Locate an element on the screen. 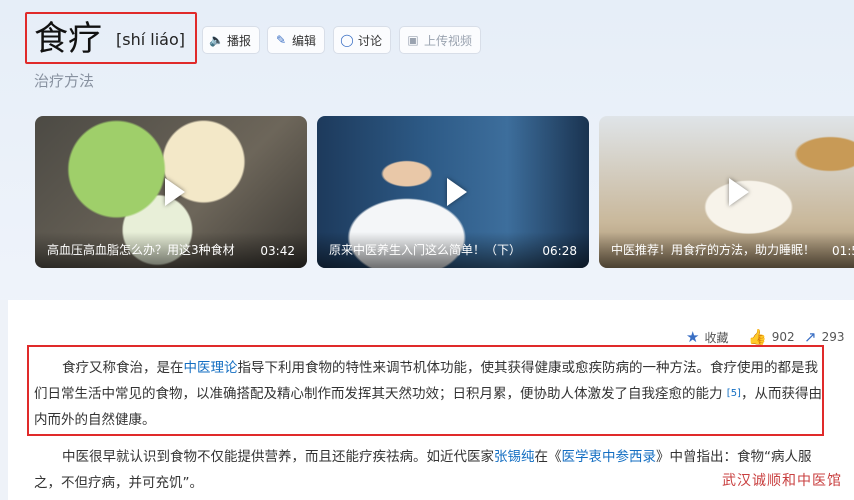  video-card: 中医推荐！用食疗的方法，助力睡眠！ 01:5 is located at coordinates (726, 192).